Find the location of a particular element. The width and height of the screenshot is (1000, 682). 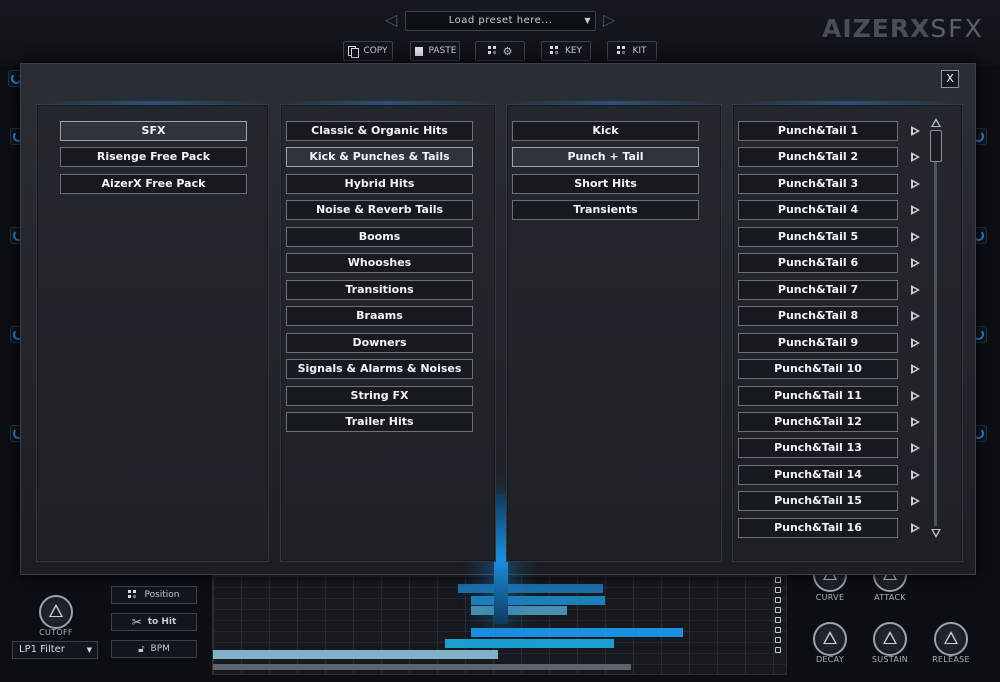

category-item: Kick & Punches & Tails is located at coordinates (379, 157).